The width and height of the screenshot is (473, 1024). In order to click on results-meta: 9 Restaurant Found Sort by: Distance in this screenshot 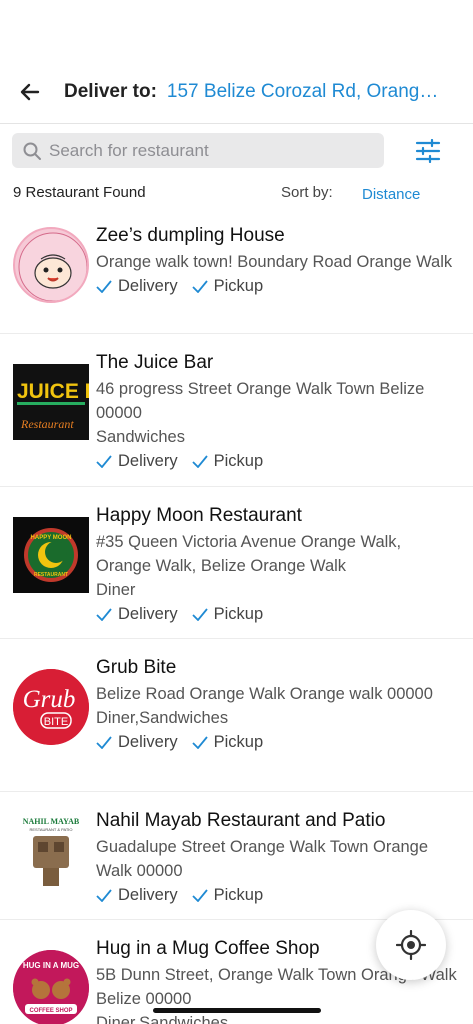, I will do `click(236, 195)`.